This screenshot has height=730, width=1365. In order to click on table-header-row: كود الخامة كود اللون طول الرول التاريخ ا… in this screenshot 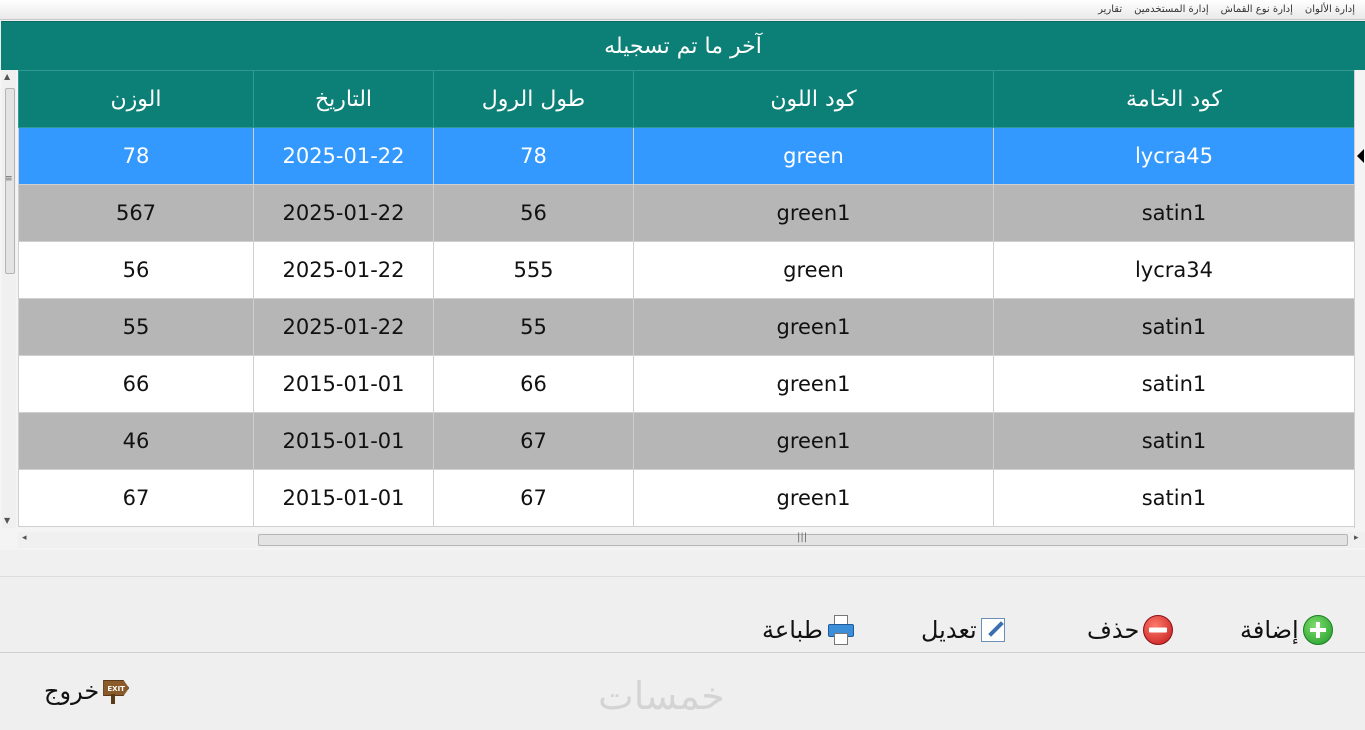, I will do `click(686, 99)`.